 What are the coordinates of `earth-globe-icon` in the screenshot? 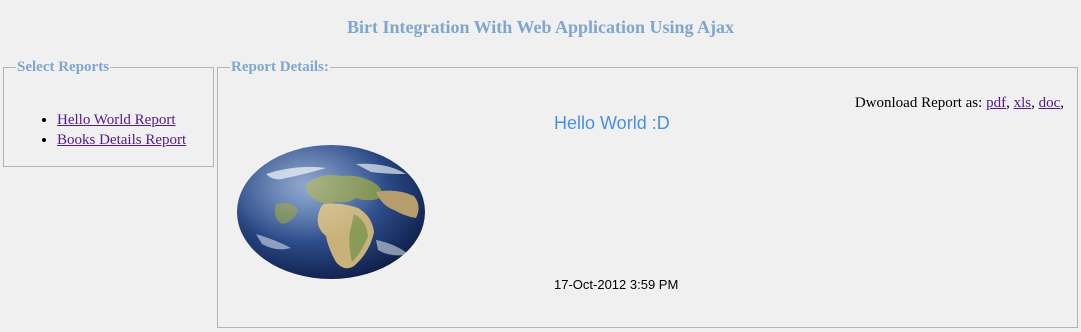 It's located at (331, 212).